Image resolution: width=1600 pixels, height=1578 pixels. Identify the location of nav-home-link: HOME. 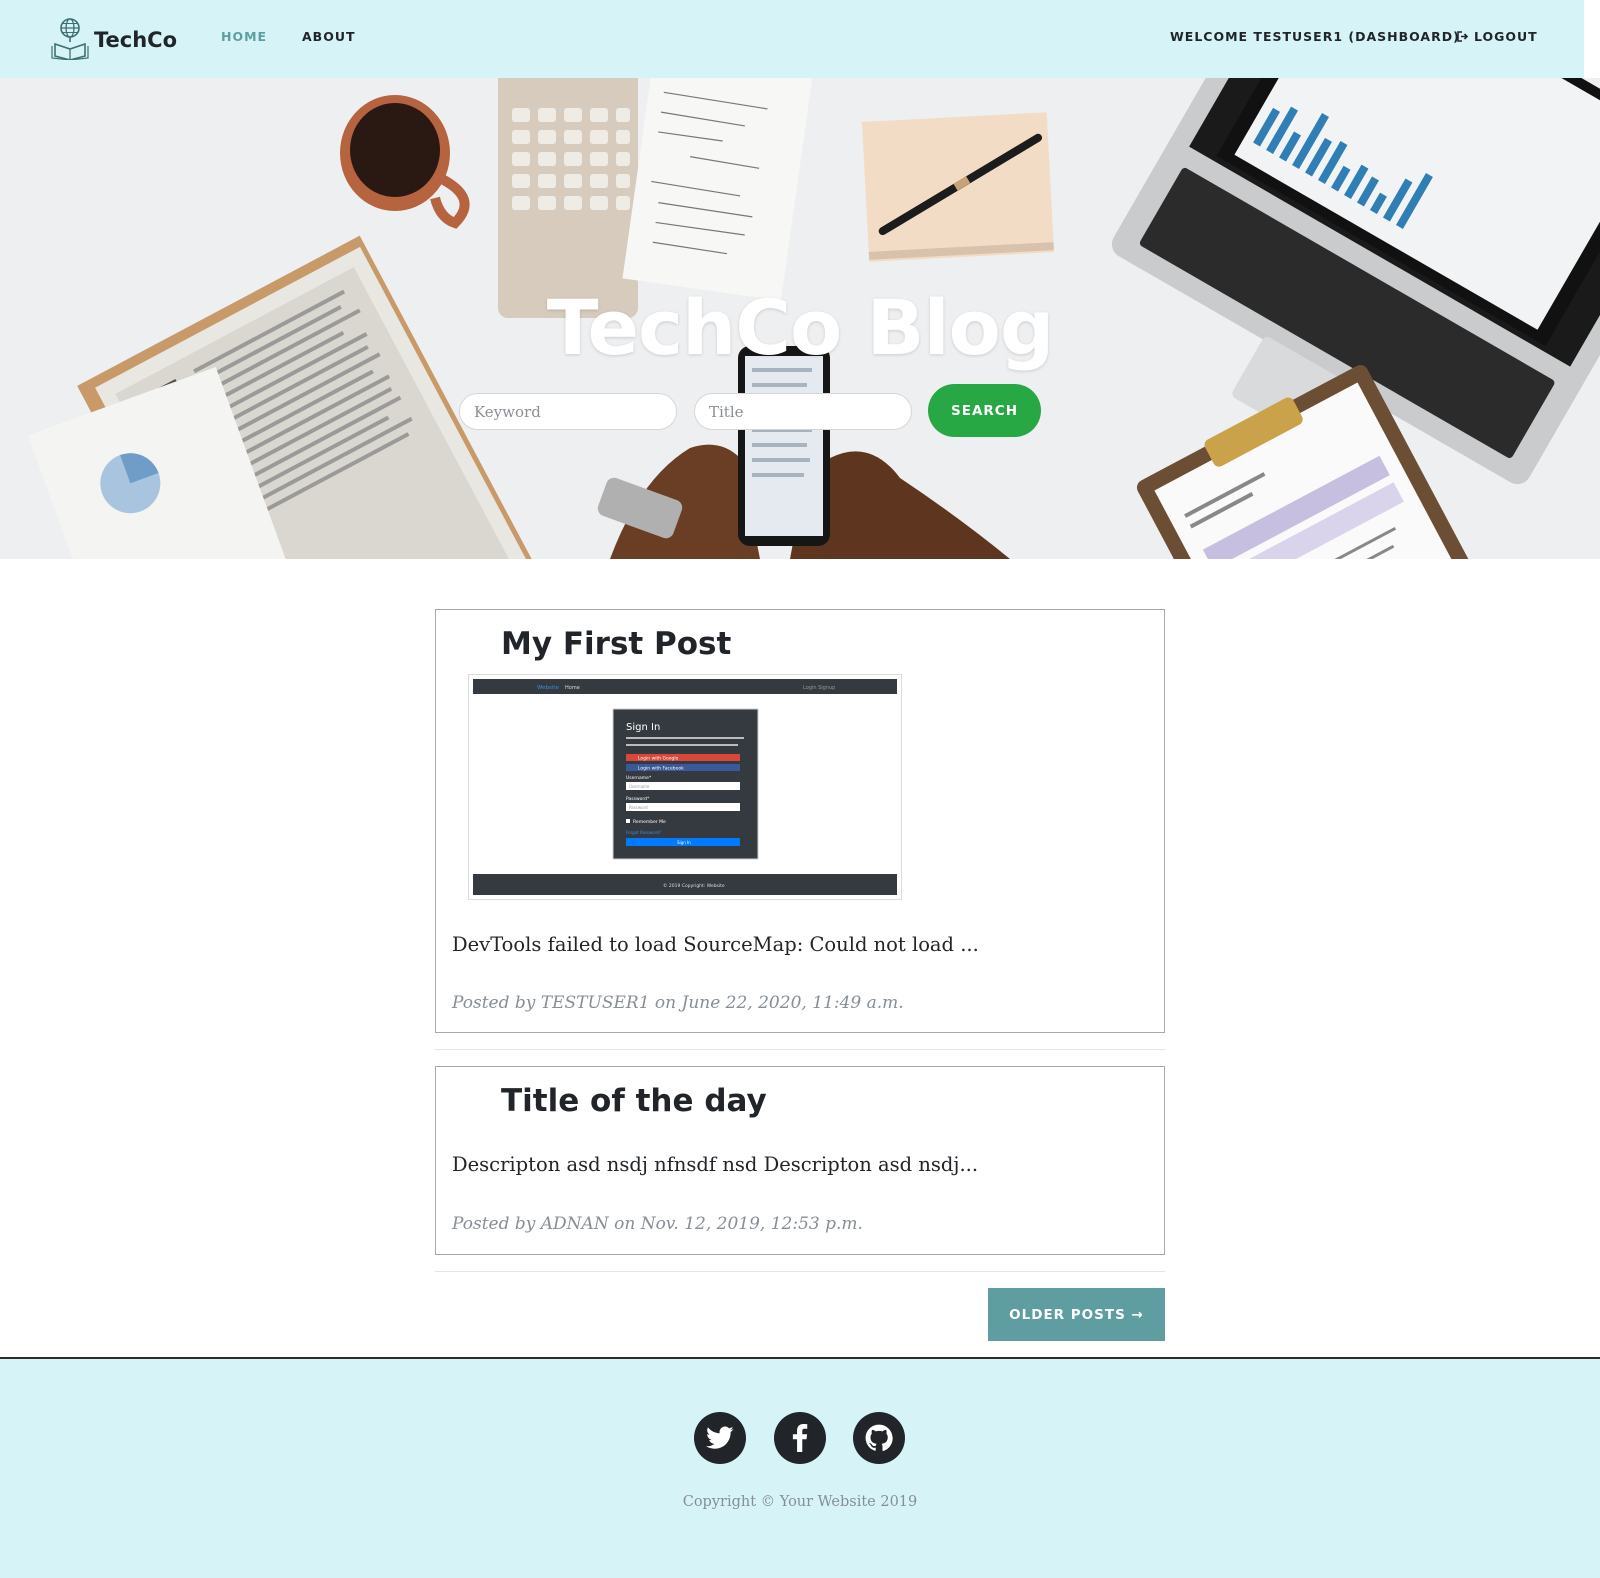
(244, 36).